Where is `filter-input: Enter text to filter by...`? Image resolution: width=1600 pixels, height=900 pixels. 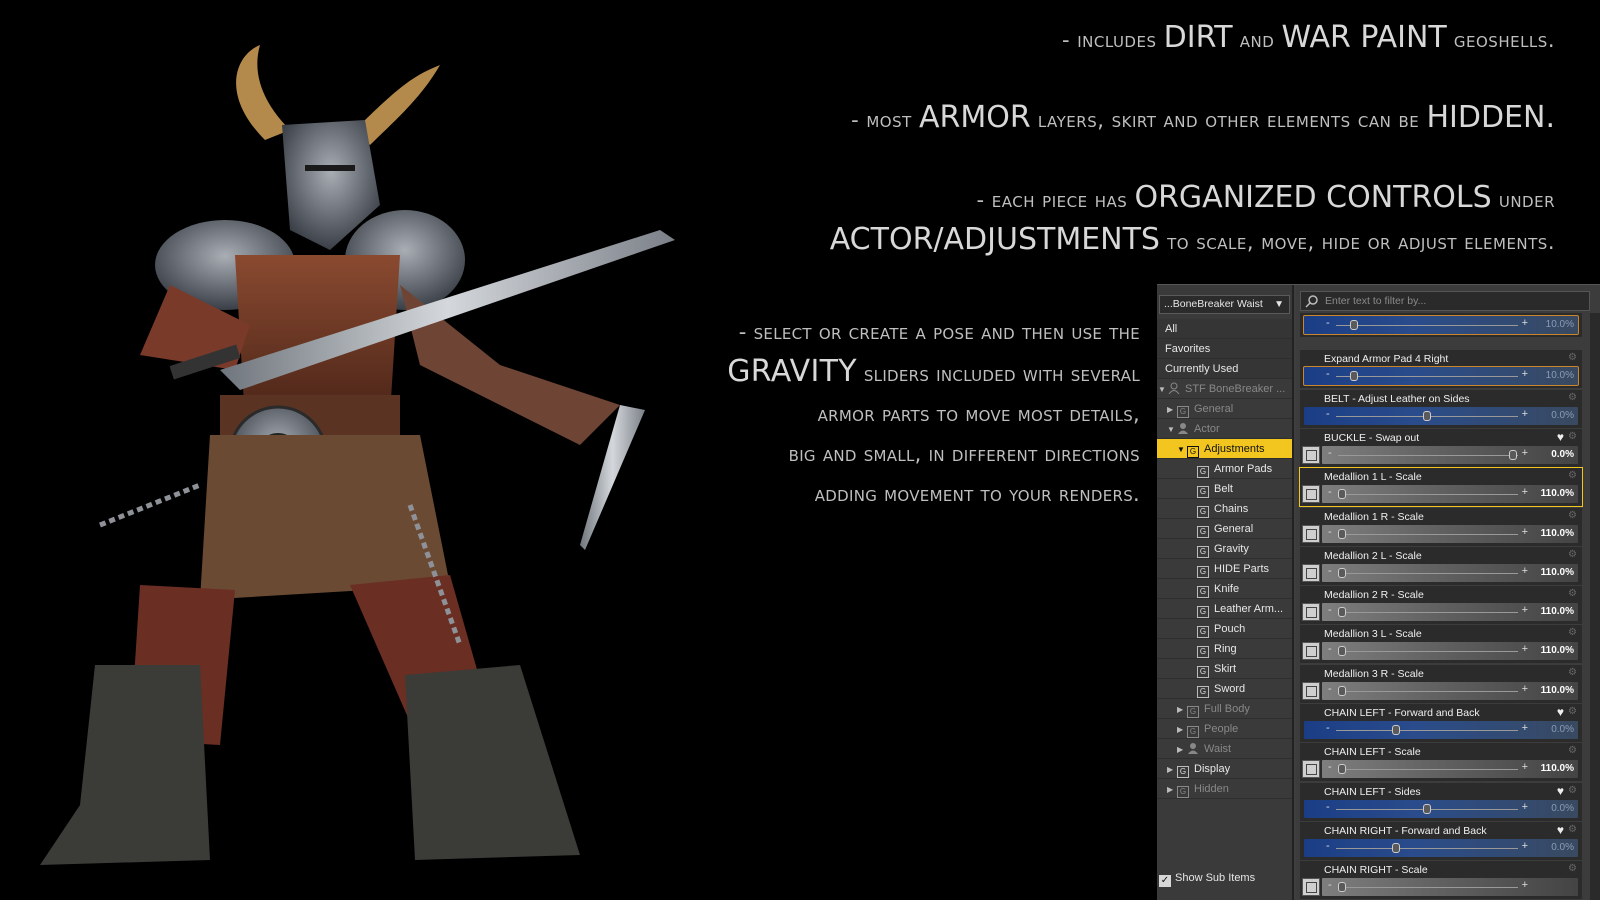 filter-input: Enter text to filter by... is located at coordinates (1445, 301).